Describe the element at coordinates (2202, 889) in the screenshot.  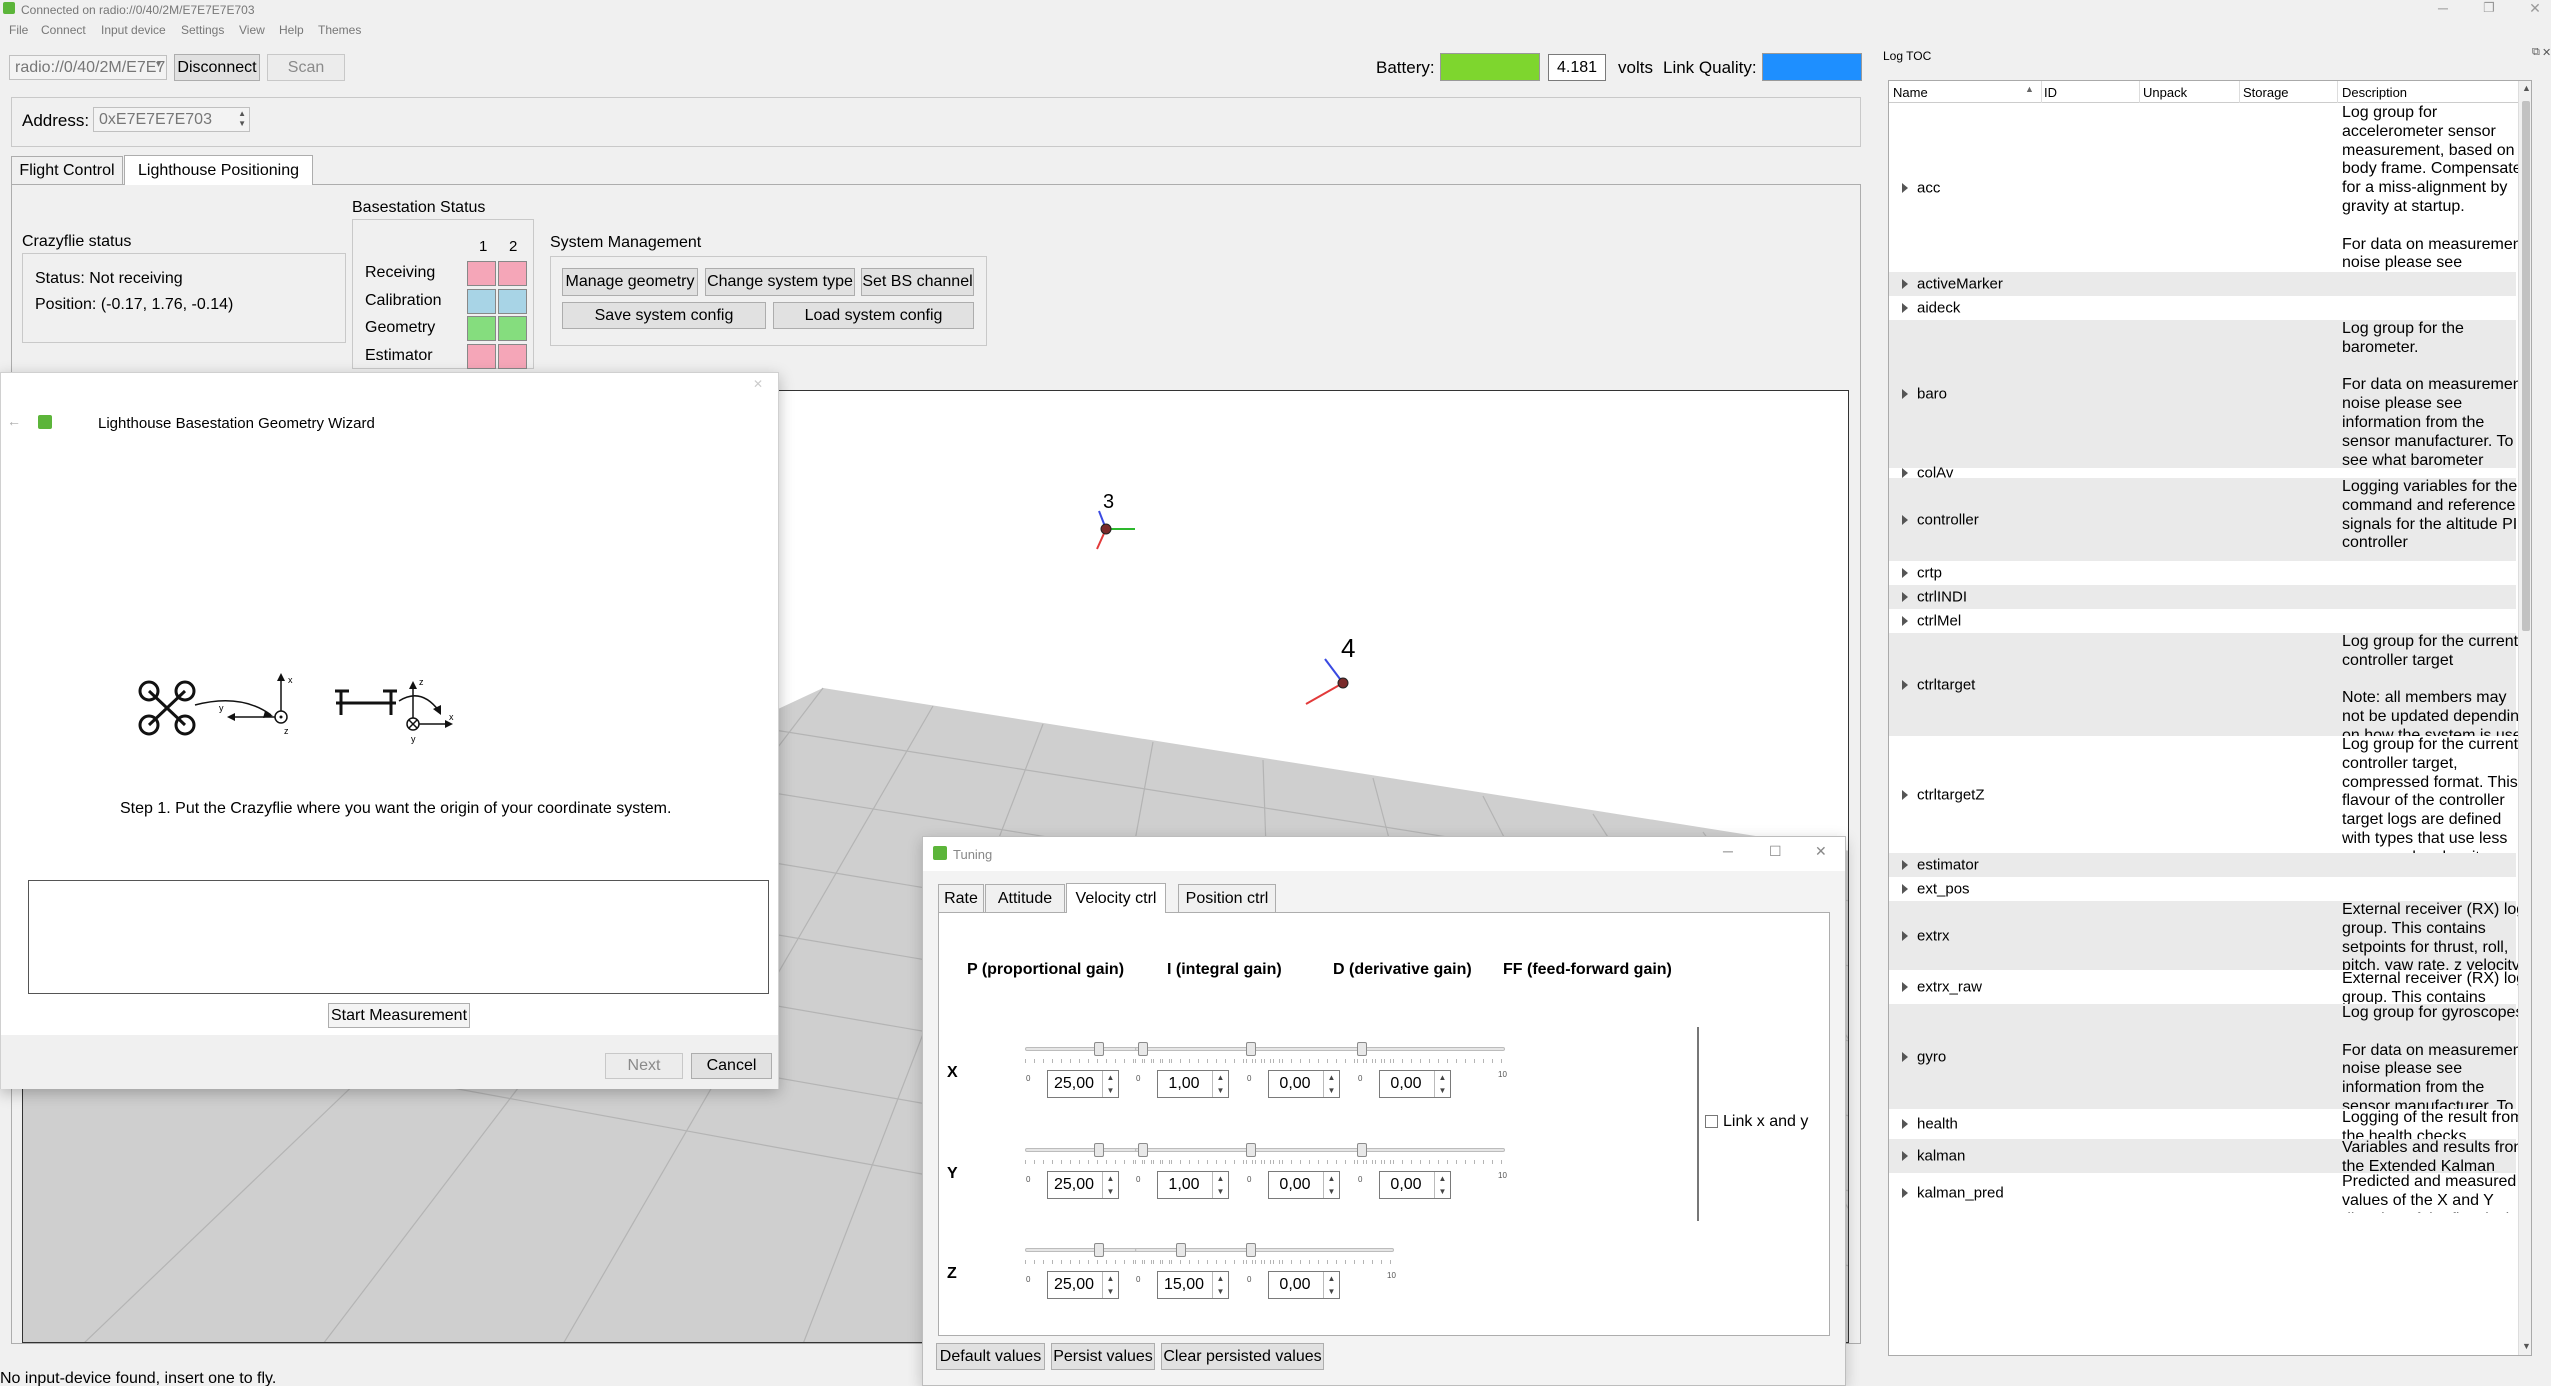
I see `log-group-row: ext_pos` at that location.